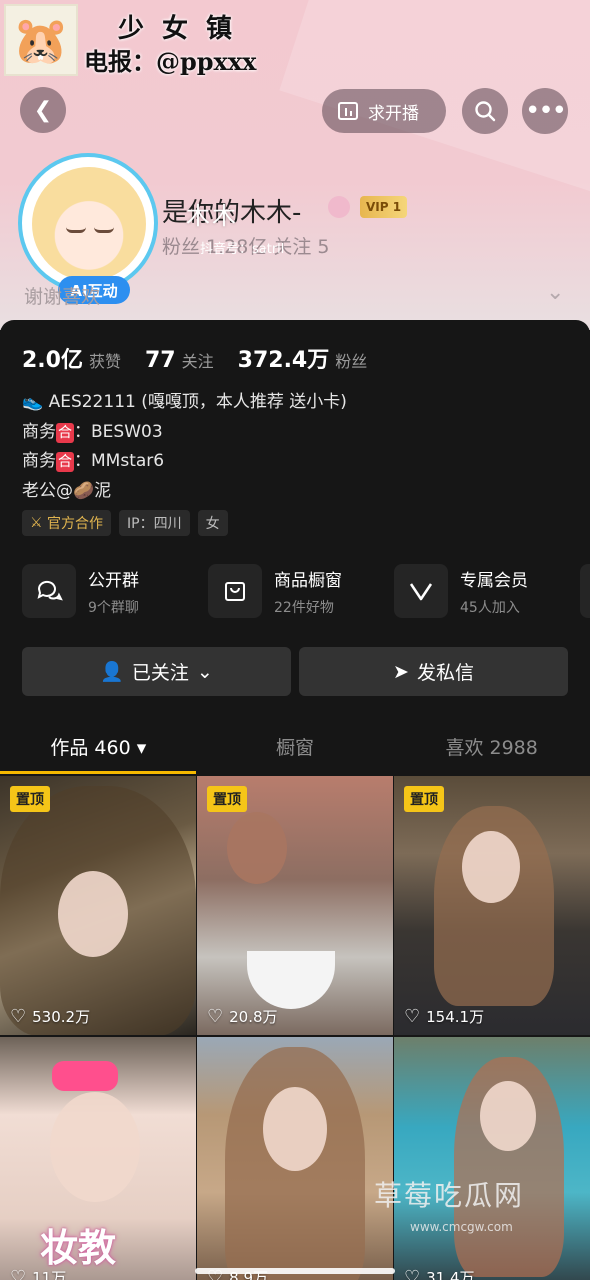  Describe the element at coordinates (36, 523) in the screenshot. I see `handshake-icon: ⚔` at that location.